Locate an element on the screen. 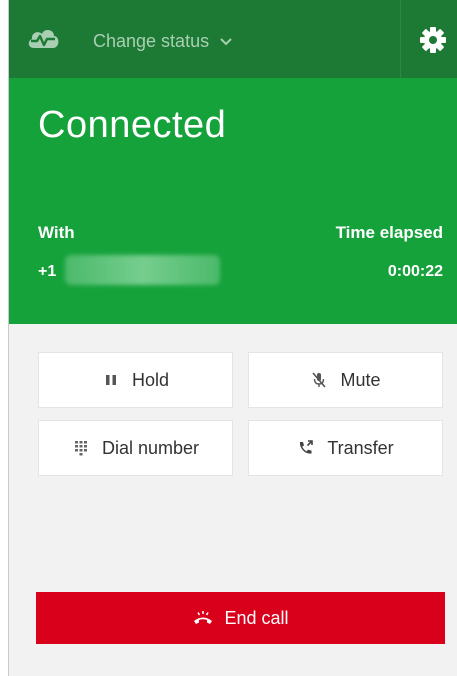  top-bar: Change status is located at coordinates (233, 39).